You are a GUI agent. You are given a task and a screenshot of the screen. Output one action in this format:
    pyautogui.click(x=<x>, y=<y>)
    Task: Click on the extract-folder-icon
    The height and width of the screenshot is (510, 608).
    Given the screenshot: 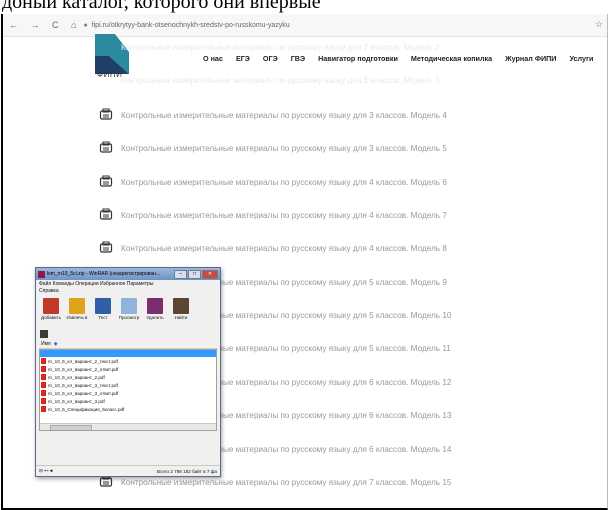 What is the action you would take?
    pyautogui.click(x=77, y=306)
    